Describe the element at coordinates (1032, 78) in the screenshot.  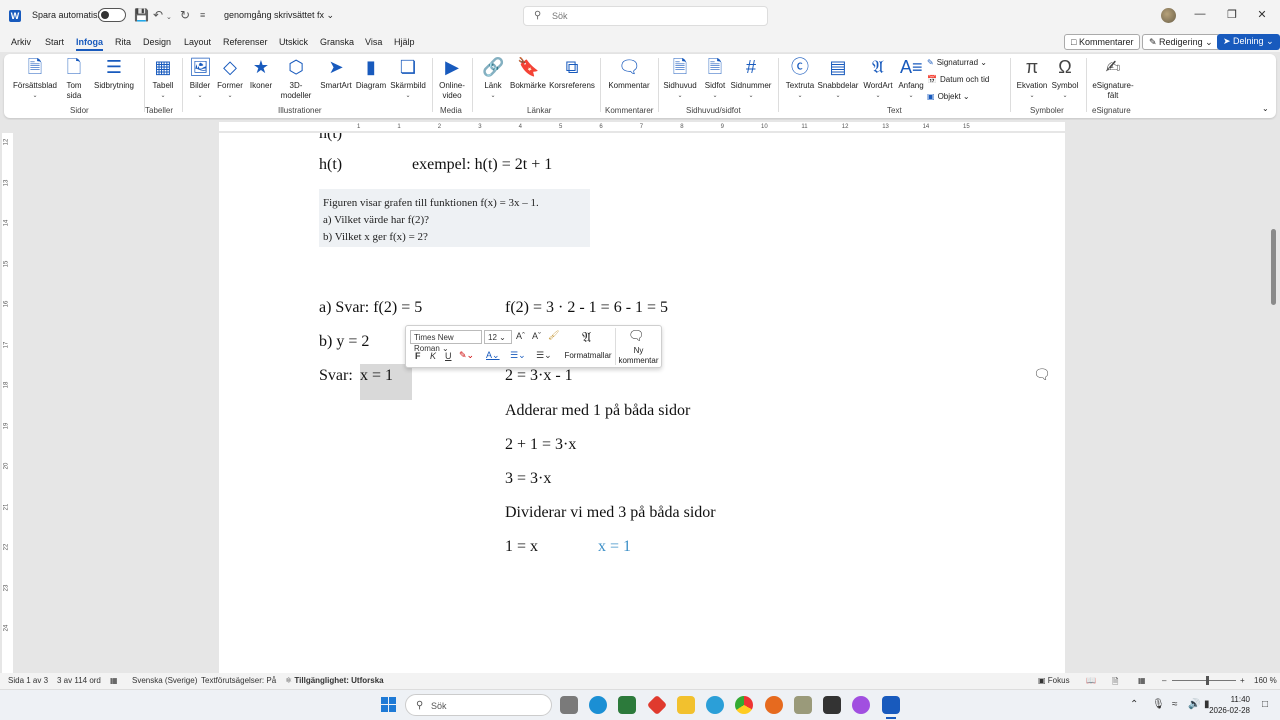
I see `equation-button: π Ekvation ⌄` at that location.